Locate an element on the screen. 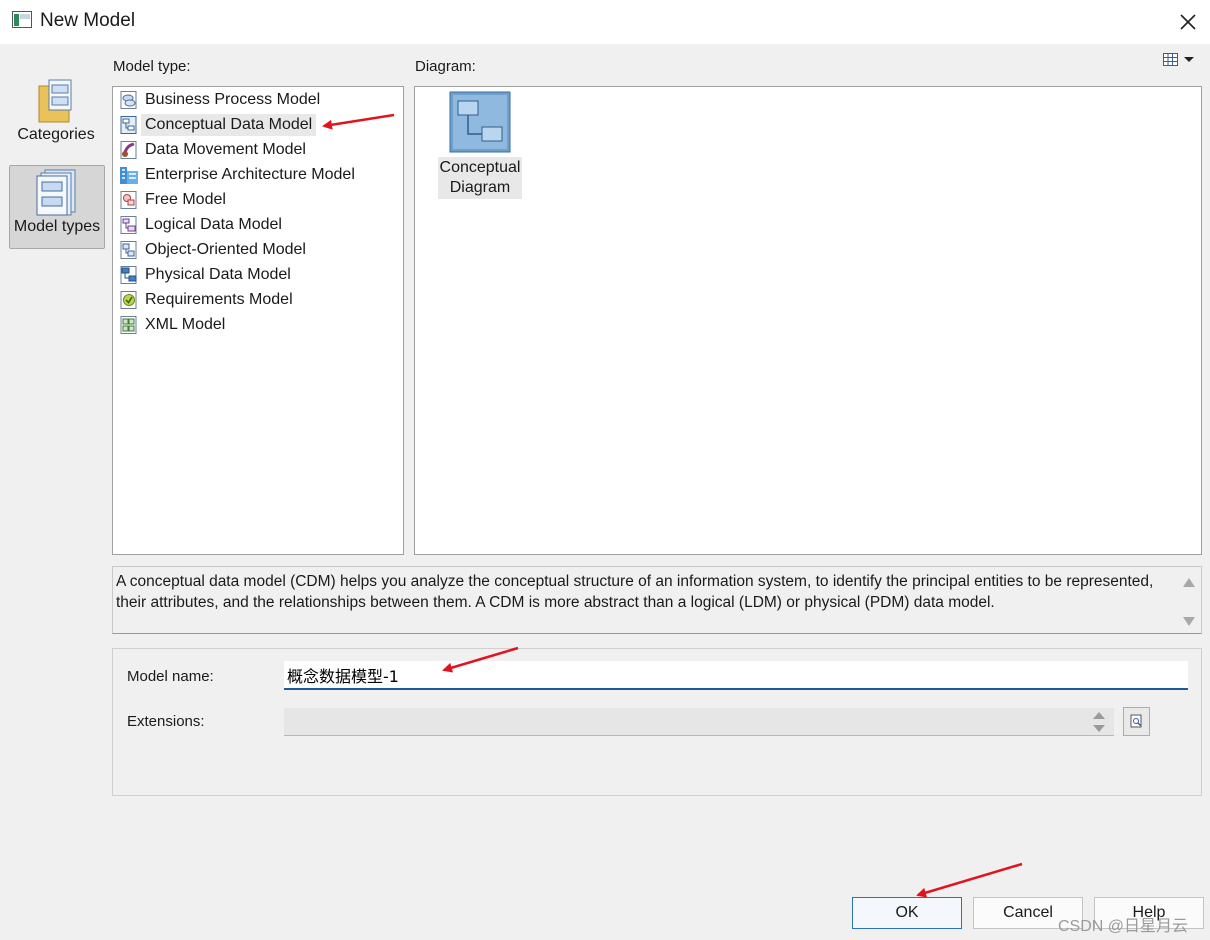  conceptual-diagram-icon is located at coordinates (480, 122).